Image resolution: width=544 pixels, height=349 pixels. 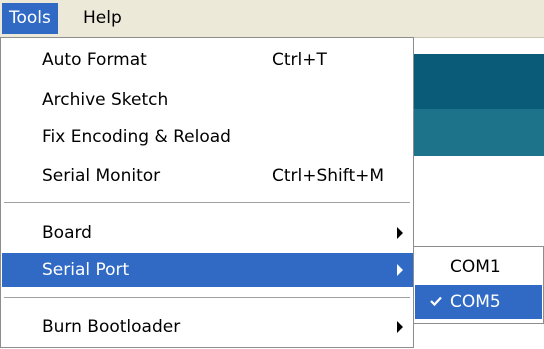 What do you see at coordinates (207, 233) in the screenshot?
I see `menu-item-board: Board` at bounding box center [207, 233].